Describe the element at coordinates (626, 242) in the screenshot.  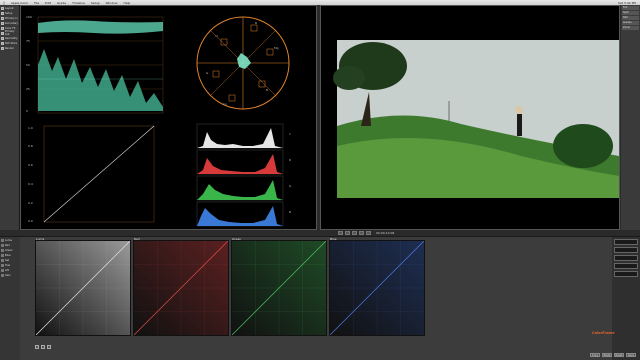
I see `lift-field` at that location.